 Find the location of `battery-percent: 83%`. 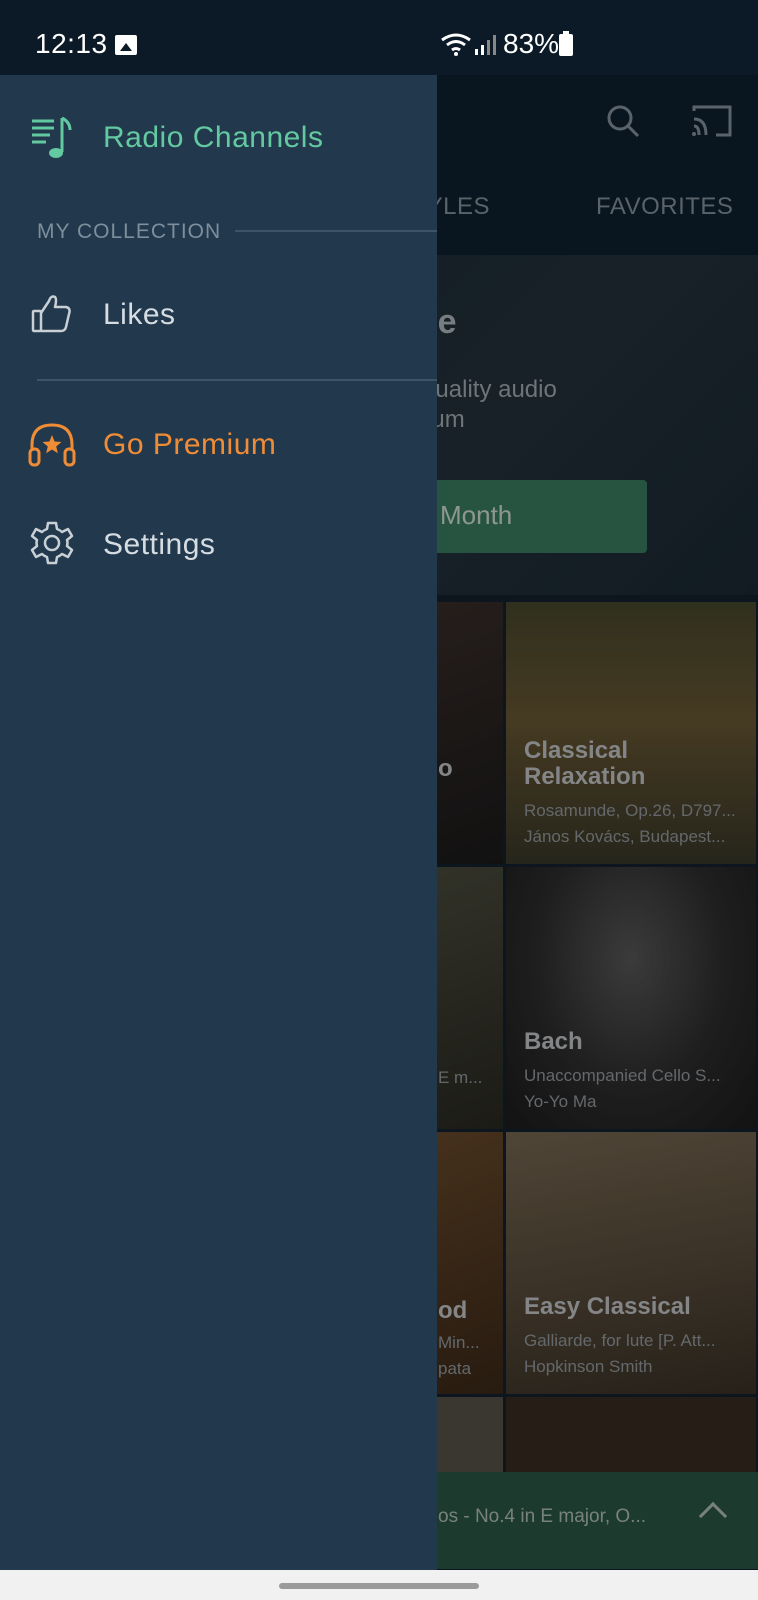

battery-percent: 83% is located at coordinates (531, 43).